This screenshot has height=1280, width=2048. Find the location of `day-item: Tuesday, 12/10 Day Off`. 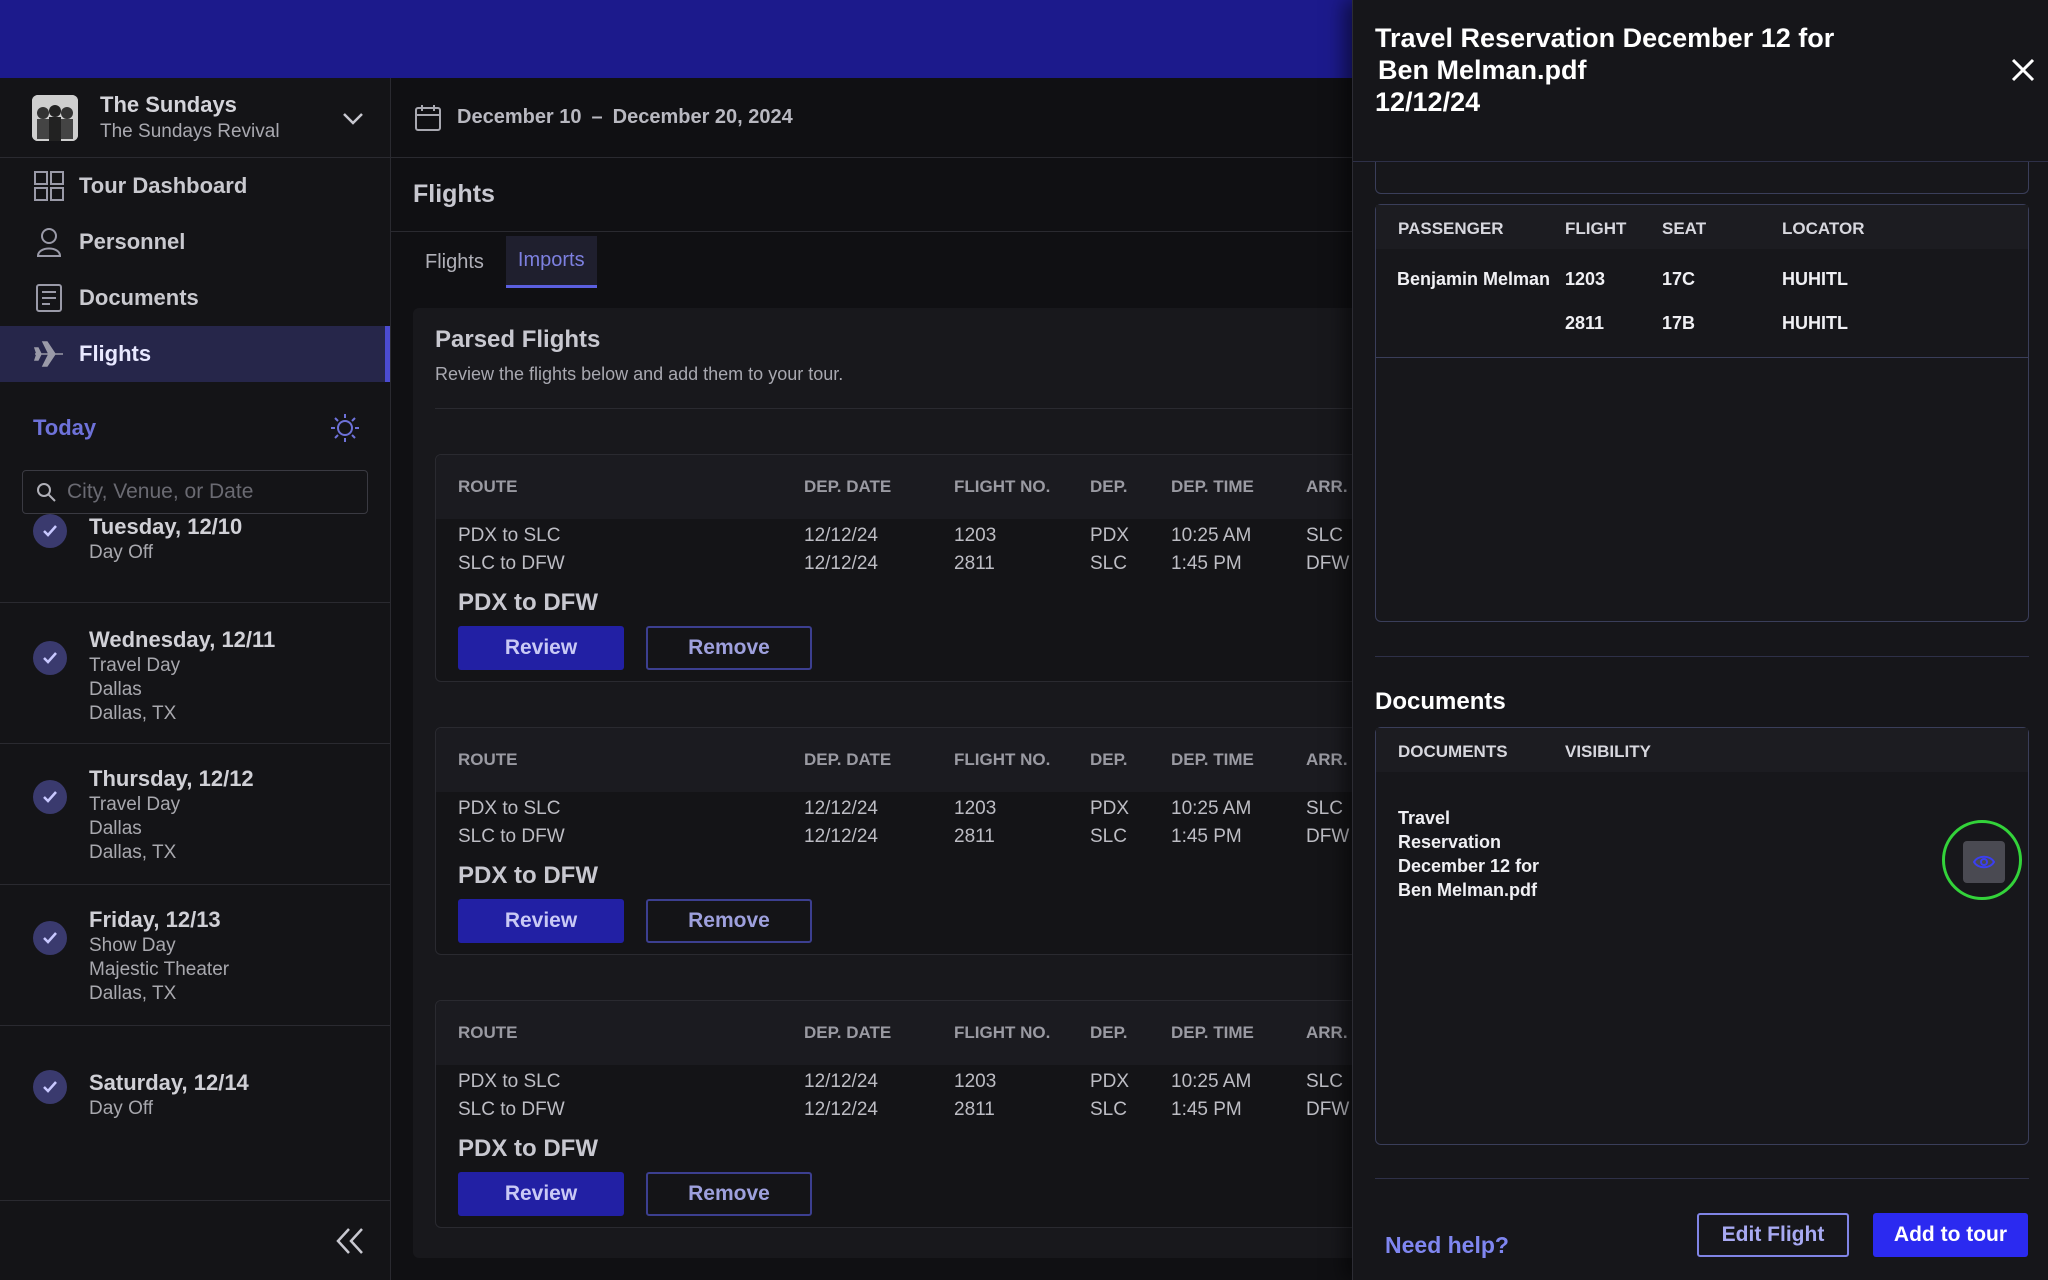

day-item: Tuesday, 12/10 Day Off is located at coordinates (195, 542).